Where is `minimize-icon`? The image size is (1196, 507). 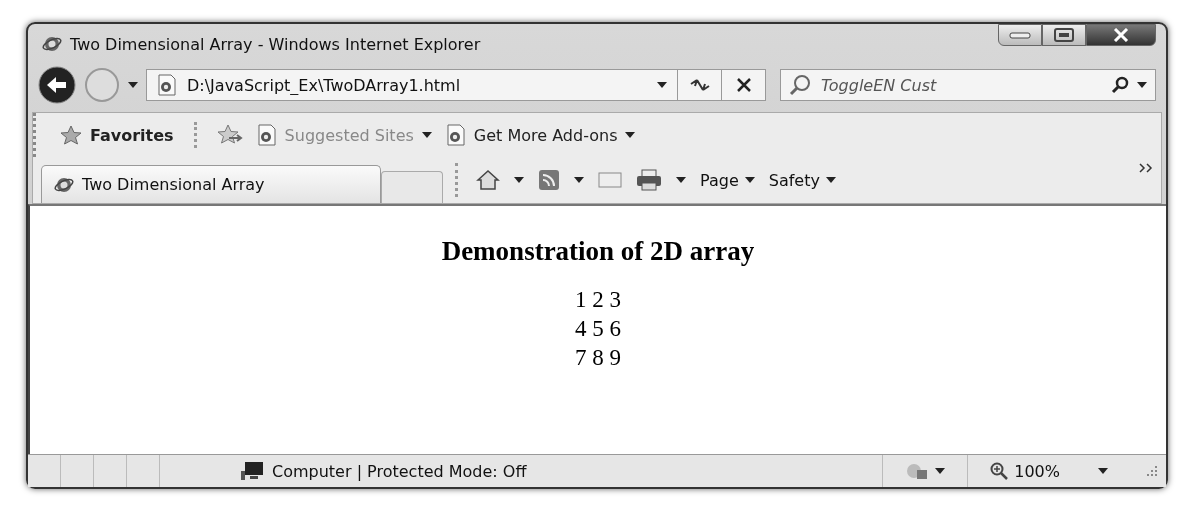 minimize-icon is located at coordinates (1020, 35).